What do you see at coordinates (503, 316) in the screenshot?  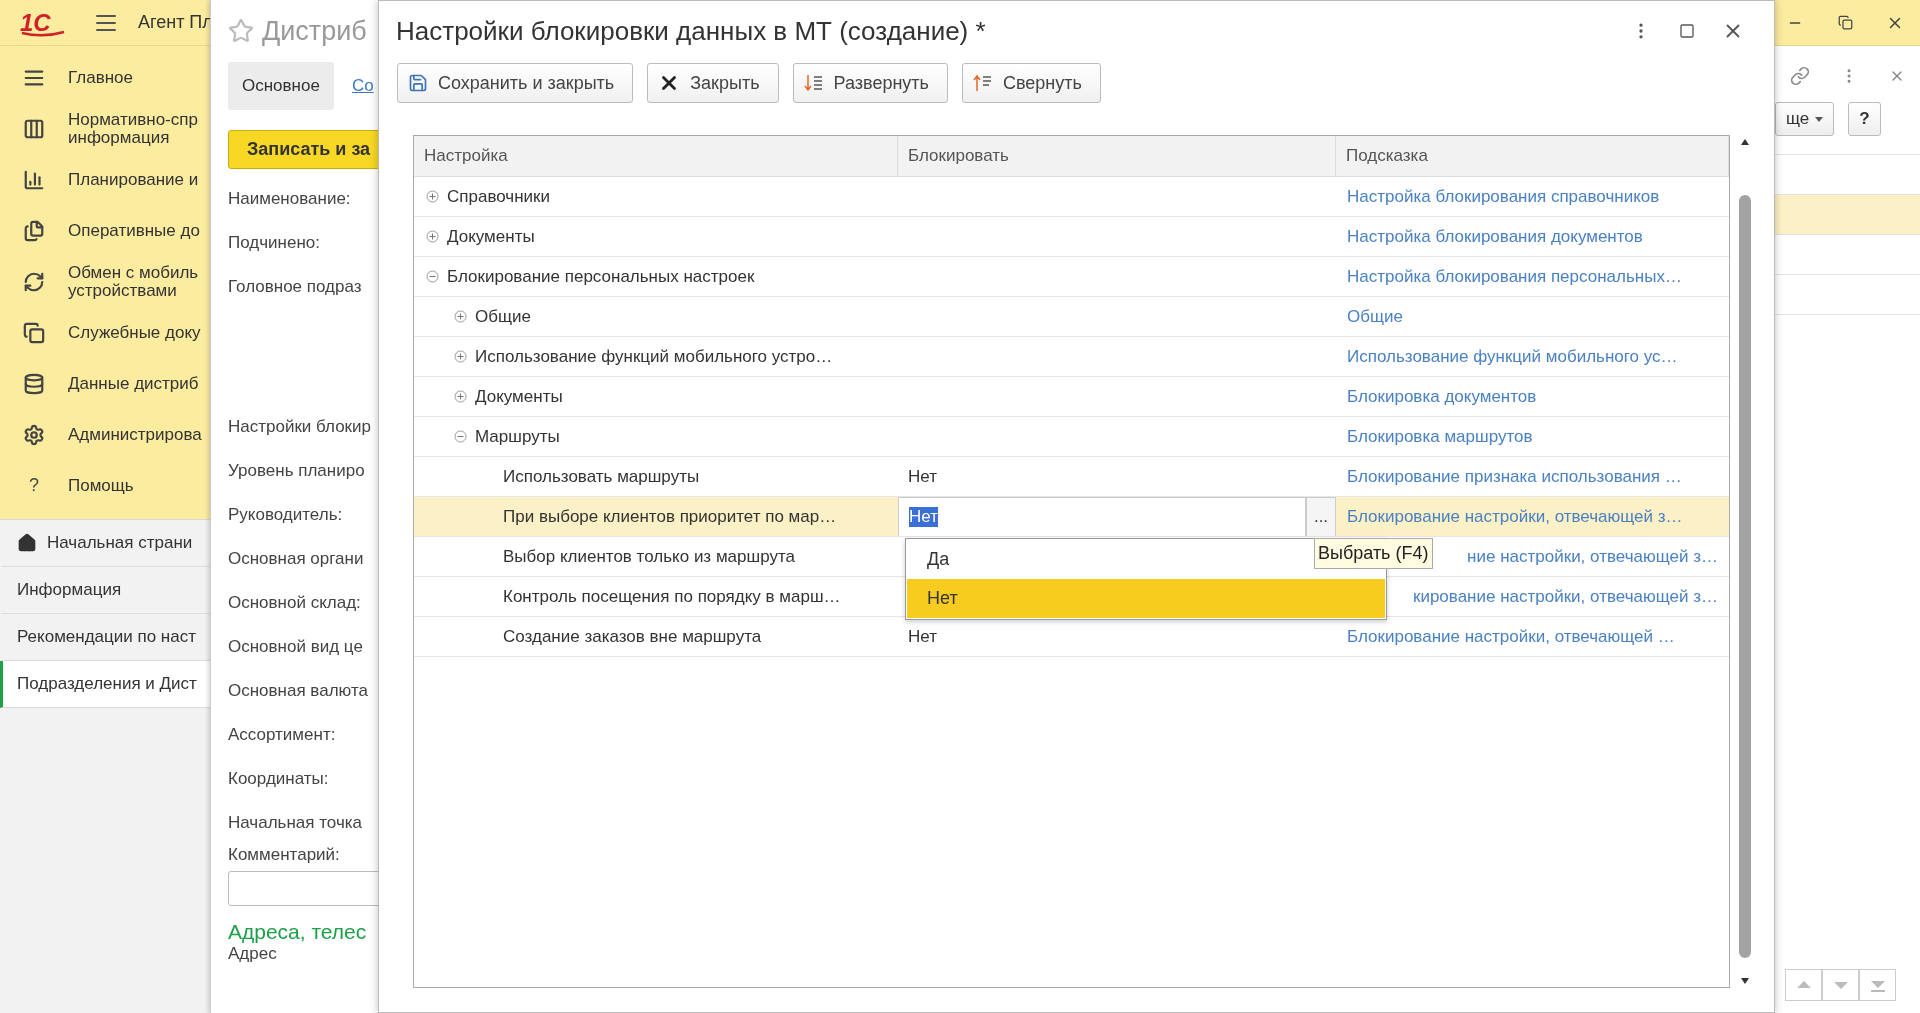 I see `setting-name: Общие` at bounding box center [503, 316].